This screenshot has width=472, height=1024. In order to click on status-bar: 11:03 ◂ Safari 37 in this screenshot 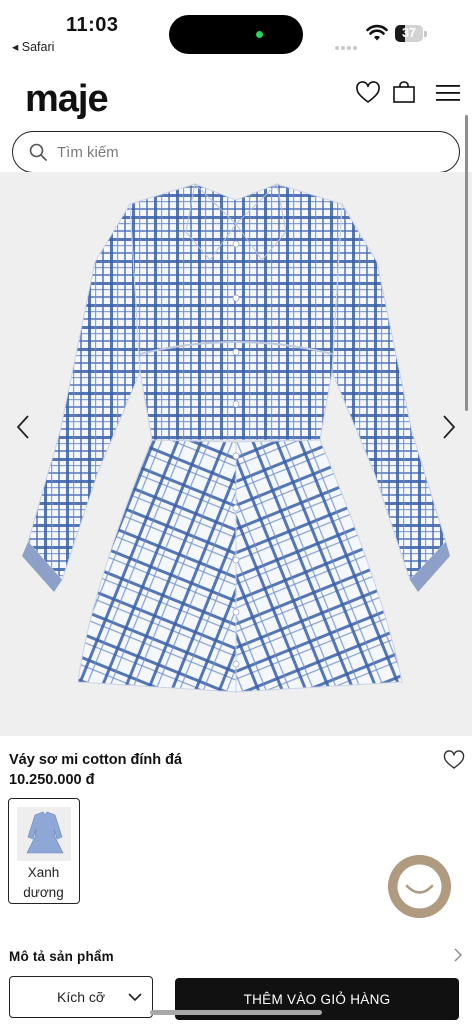, I will do `click(236, 31)`.